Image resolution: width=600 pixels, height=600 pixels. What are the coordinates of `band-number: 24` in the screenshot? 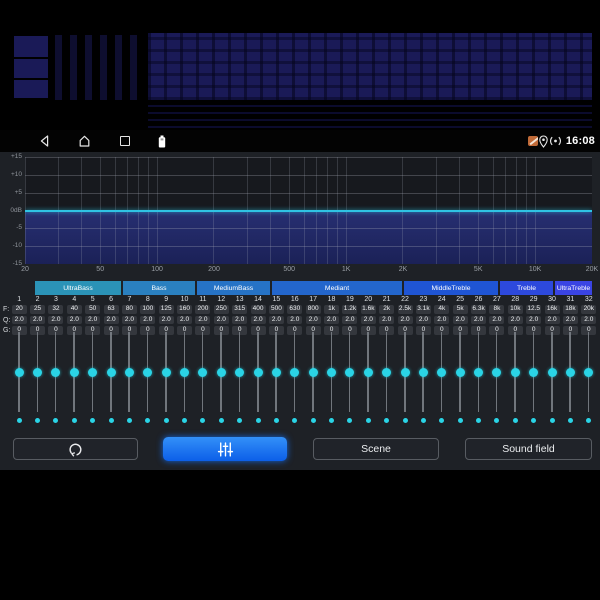 It's located at (441, 299).